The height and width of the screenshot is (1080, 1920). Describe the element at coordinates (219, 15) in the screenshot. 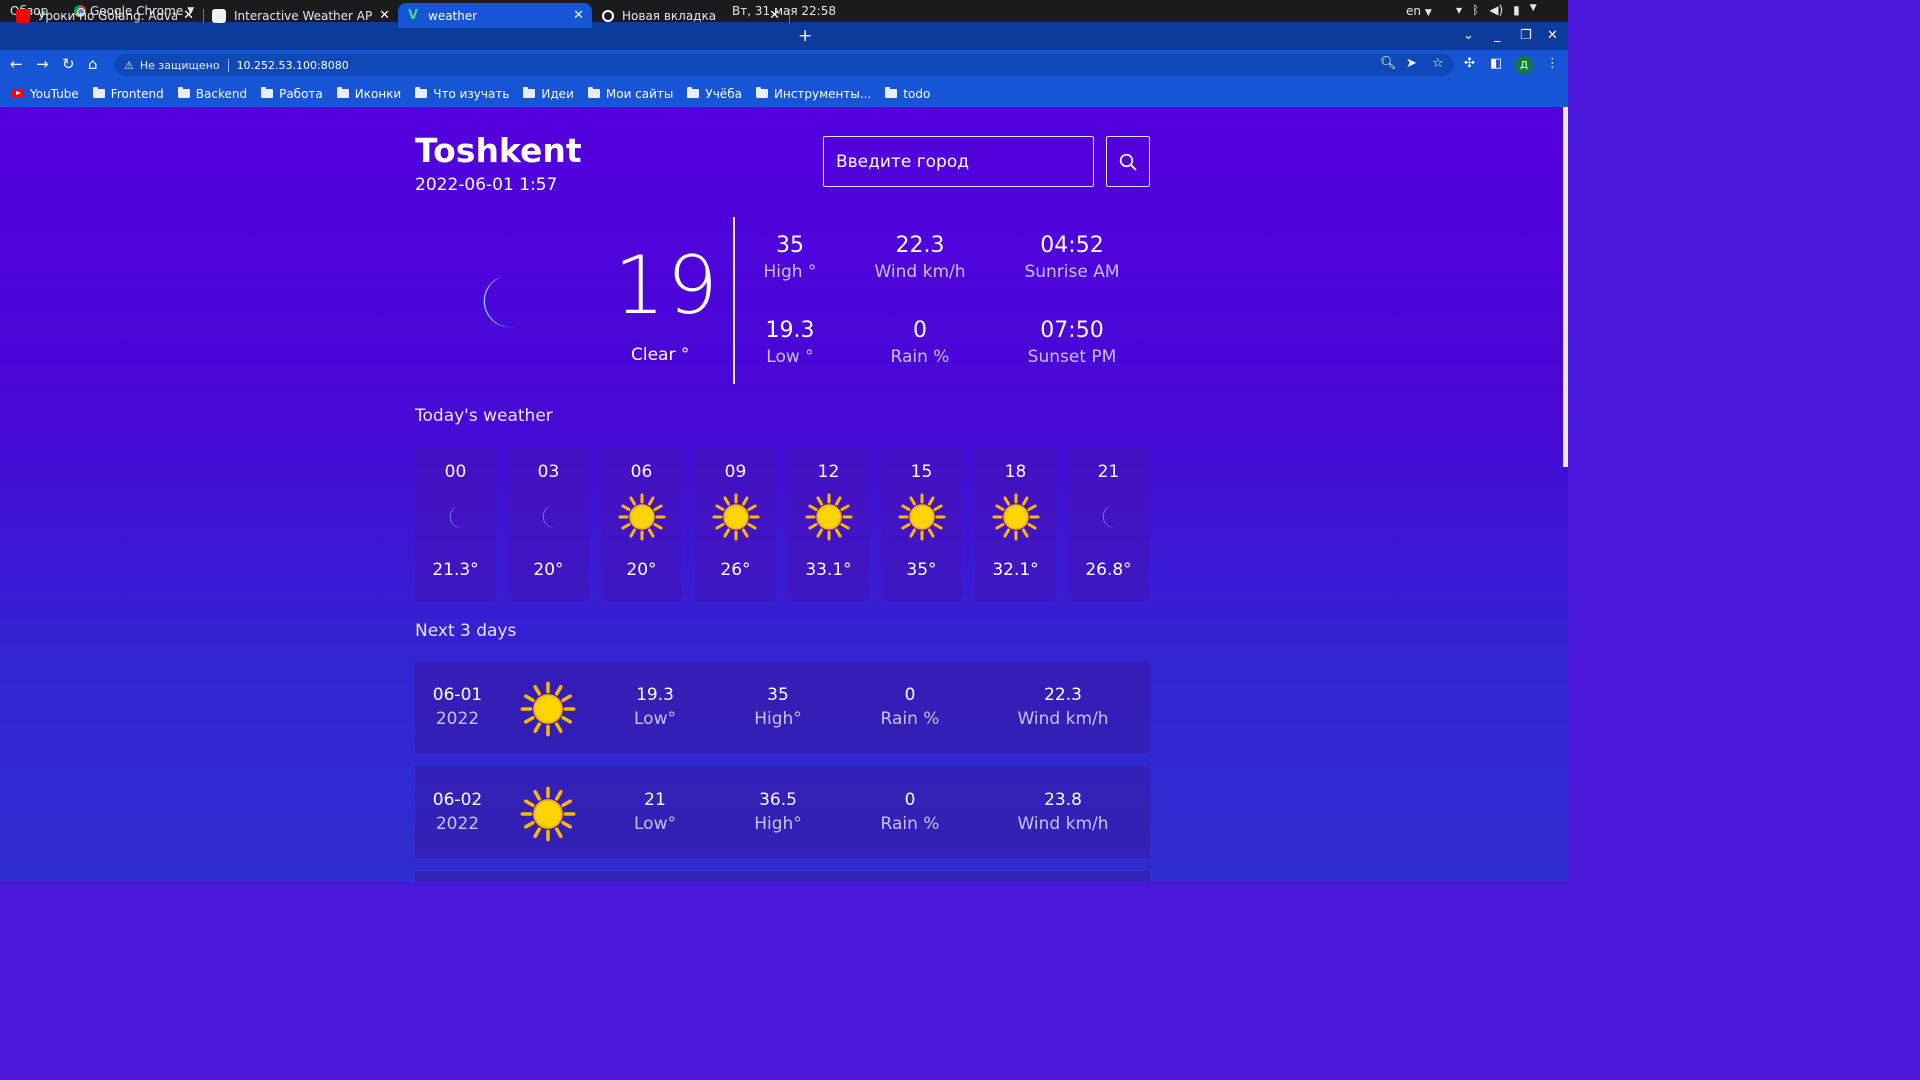

I see `page-icon` at that location.